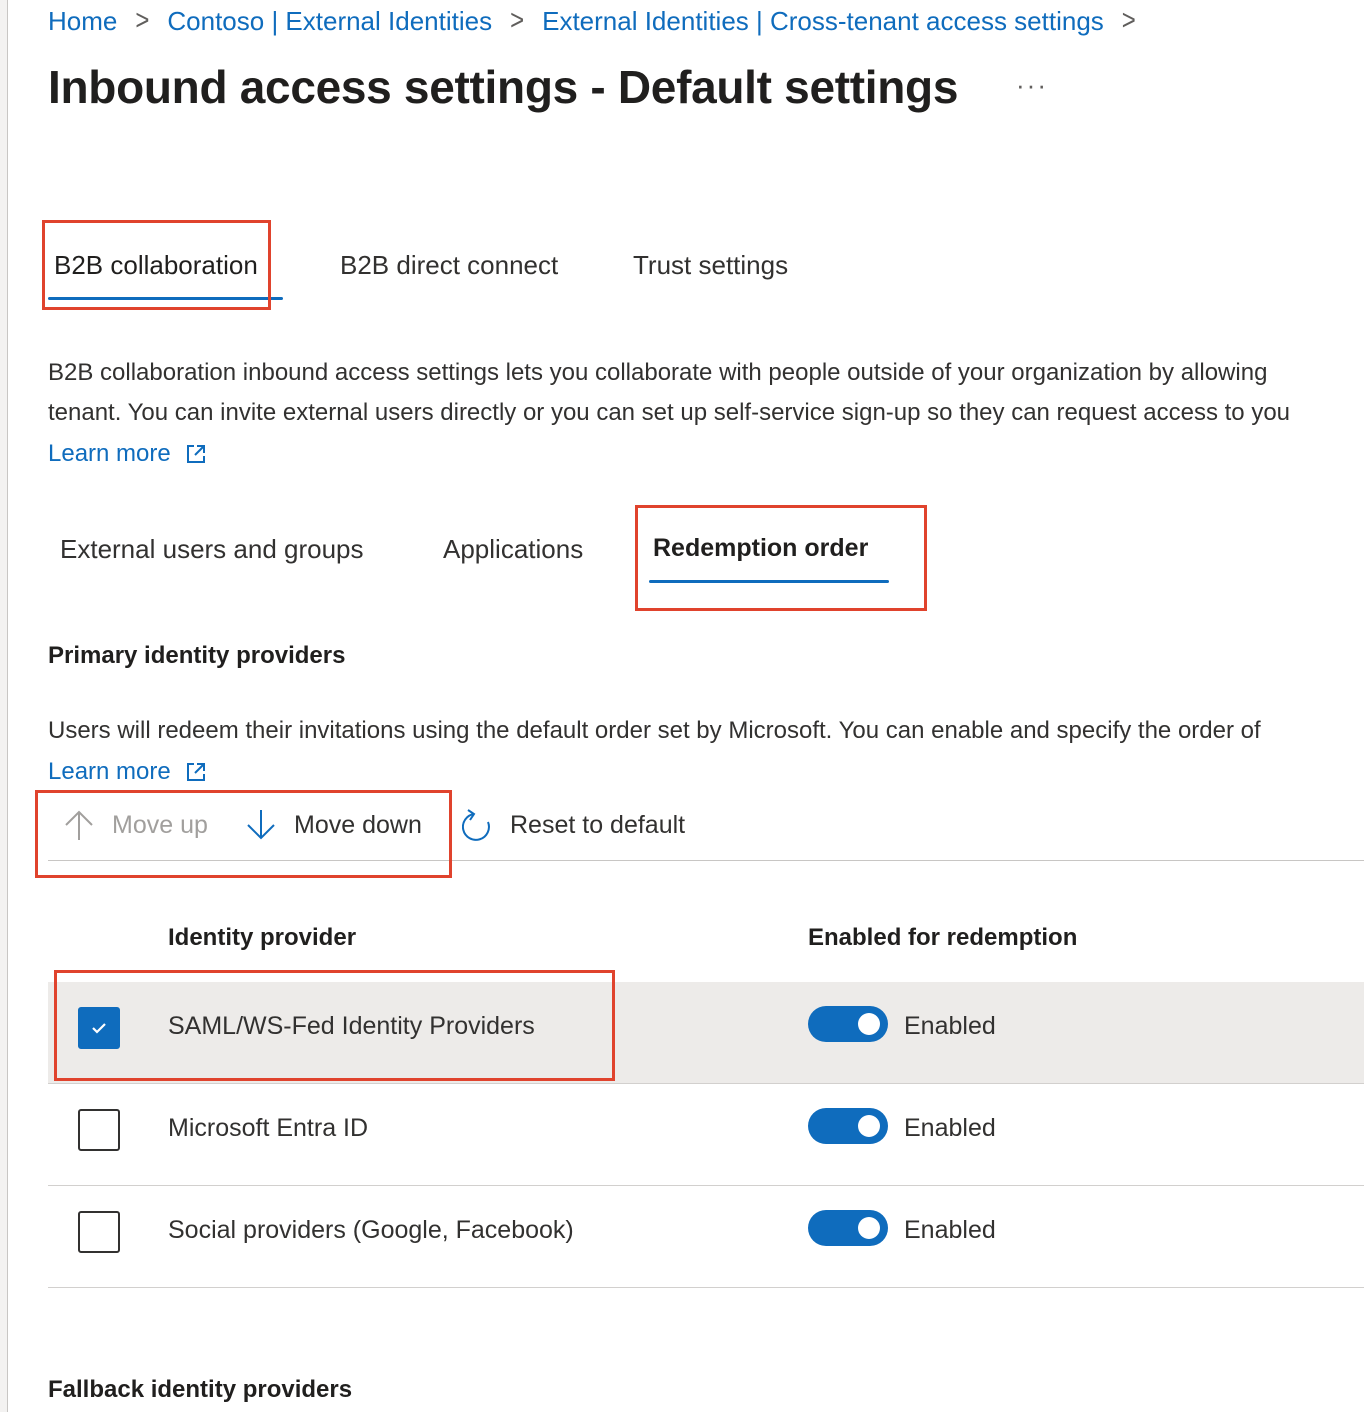 The height and width of the screenshot is (1412, 1364). I want to click on primary-providers-heading: Primary identity providers, so click(197, 655).